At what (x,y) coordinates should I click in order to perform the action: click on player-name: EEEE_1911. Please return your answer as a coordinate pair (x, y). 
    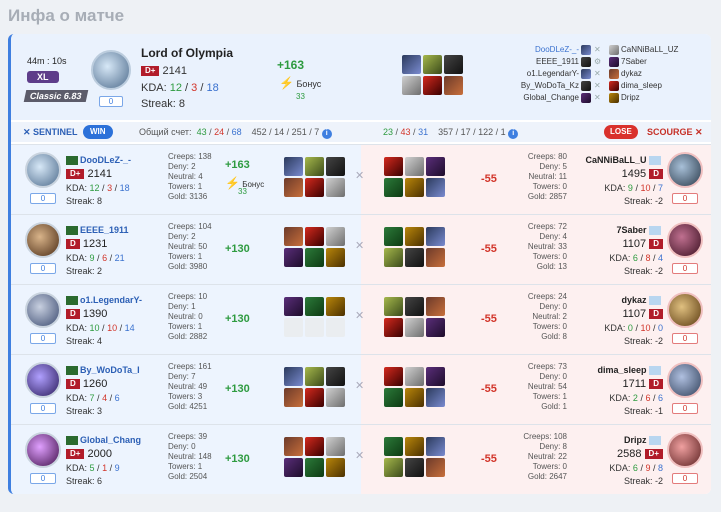
    Looking at the image, I should click on (106, 230).